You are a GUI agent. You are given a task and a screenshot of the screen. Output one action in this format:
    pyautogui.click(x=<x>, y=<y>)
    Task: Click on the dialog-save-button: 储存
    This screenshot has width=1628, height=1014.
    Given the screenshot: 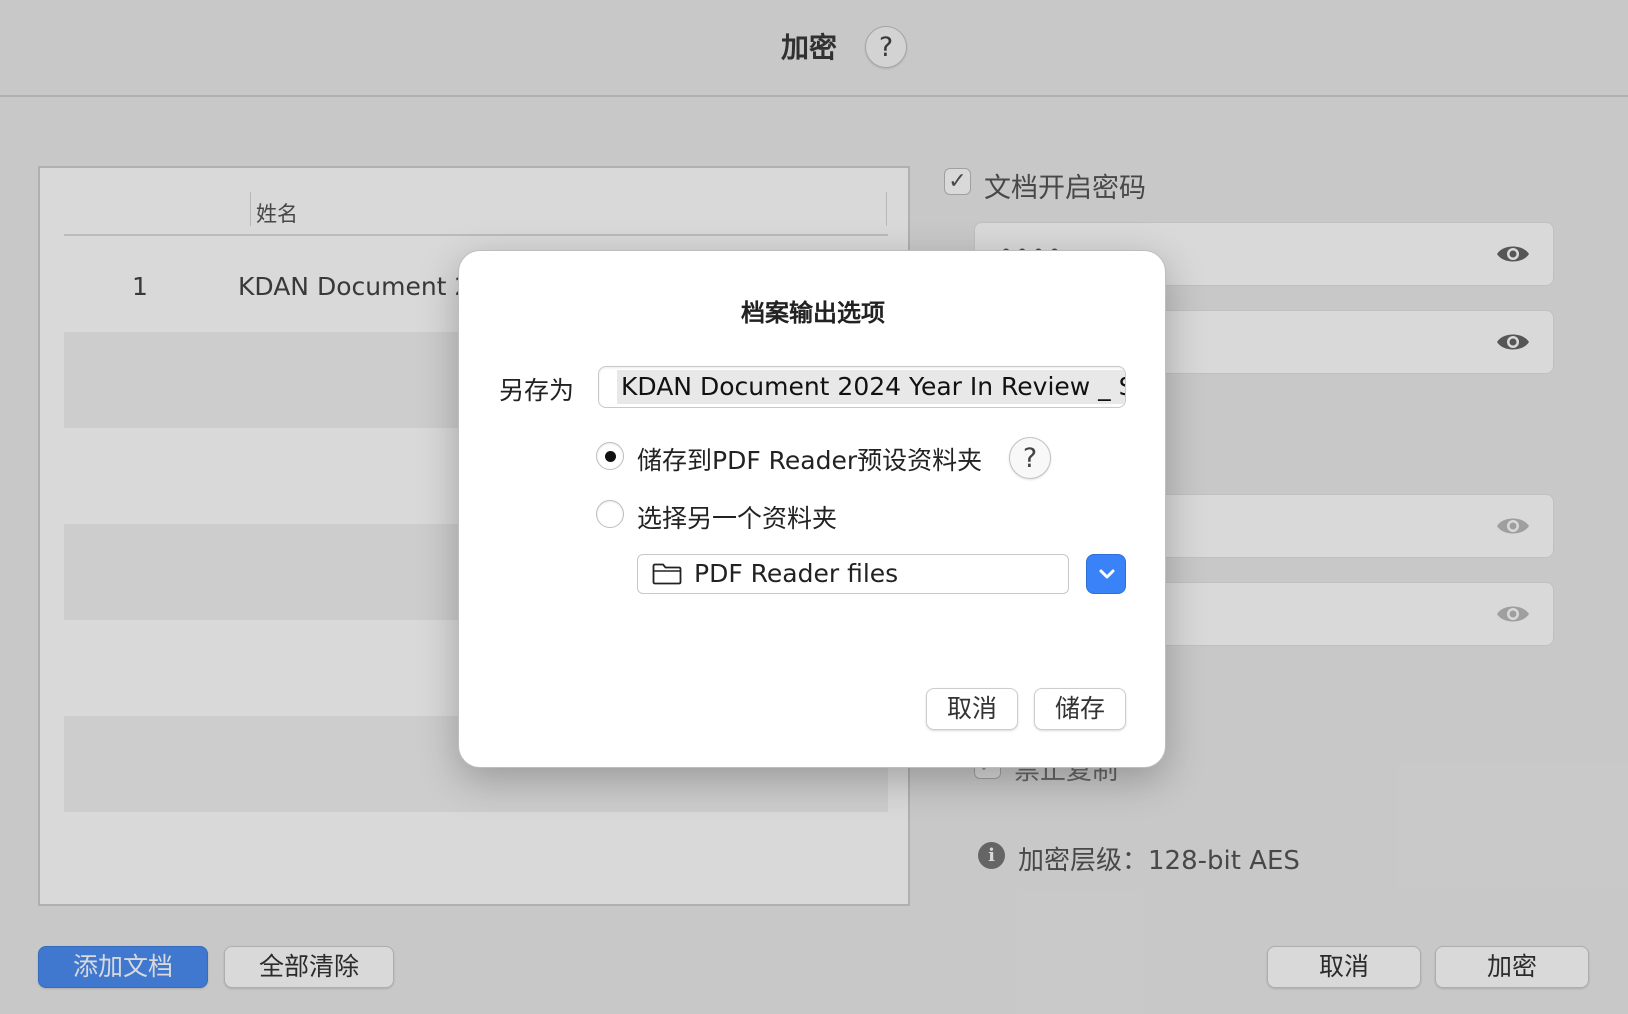 What is the action you would take?
    pyautogui.click(x=1080, y=709)
    